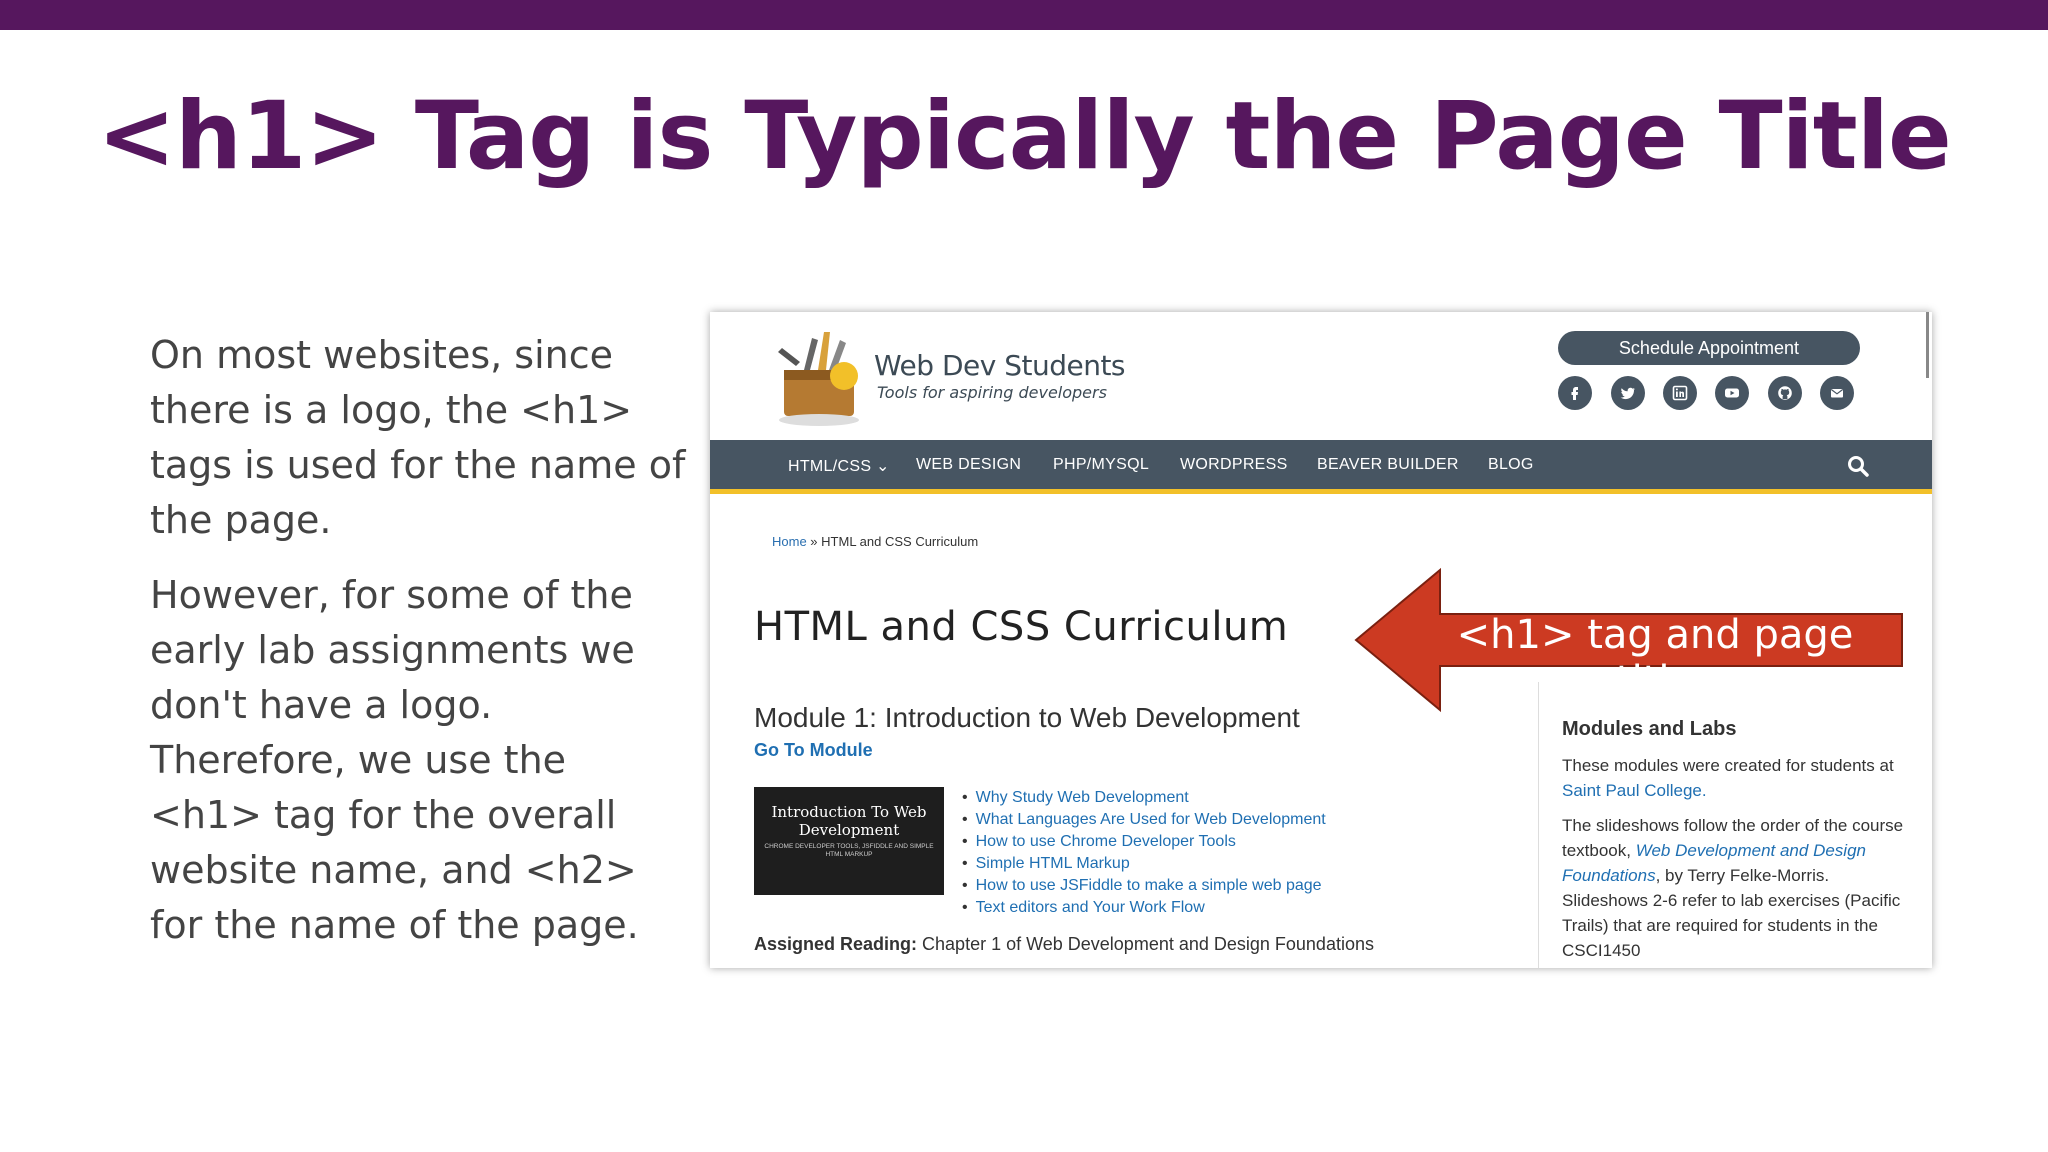 This screenshot has width=2048, height=1152. What do you see at coordinates (1000, 365) in the screenshot?
I see `site-name: Web Dev Students` at bounding box center [1000, 365].